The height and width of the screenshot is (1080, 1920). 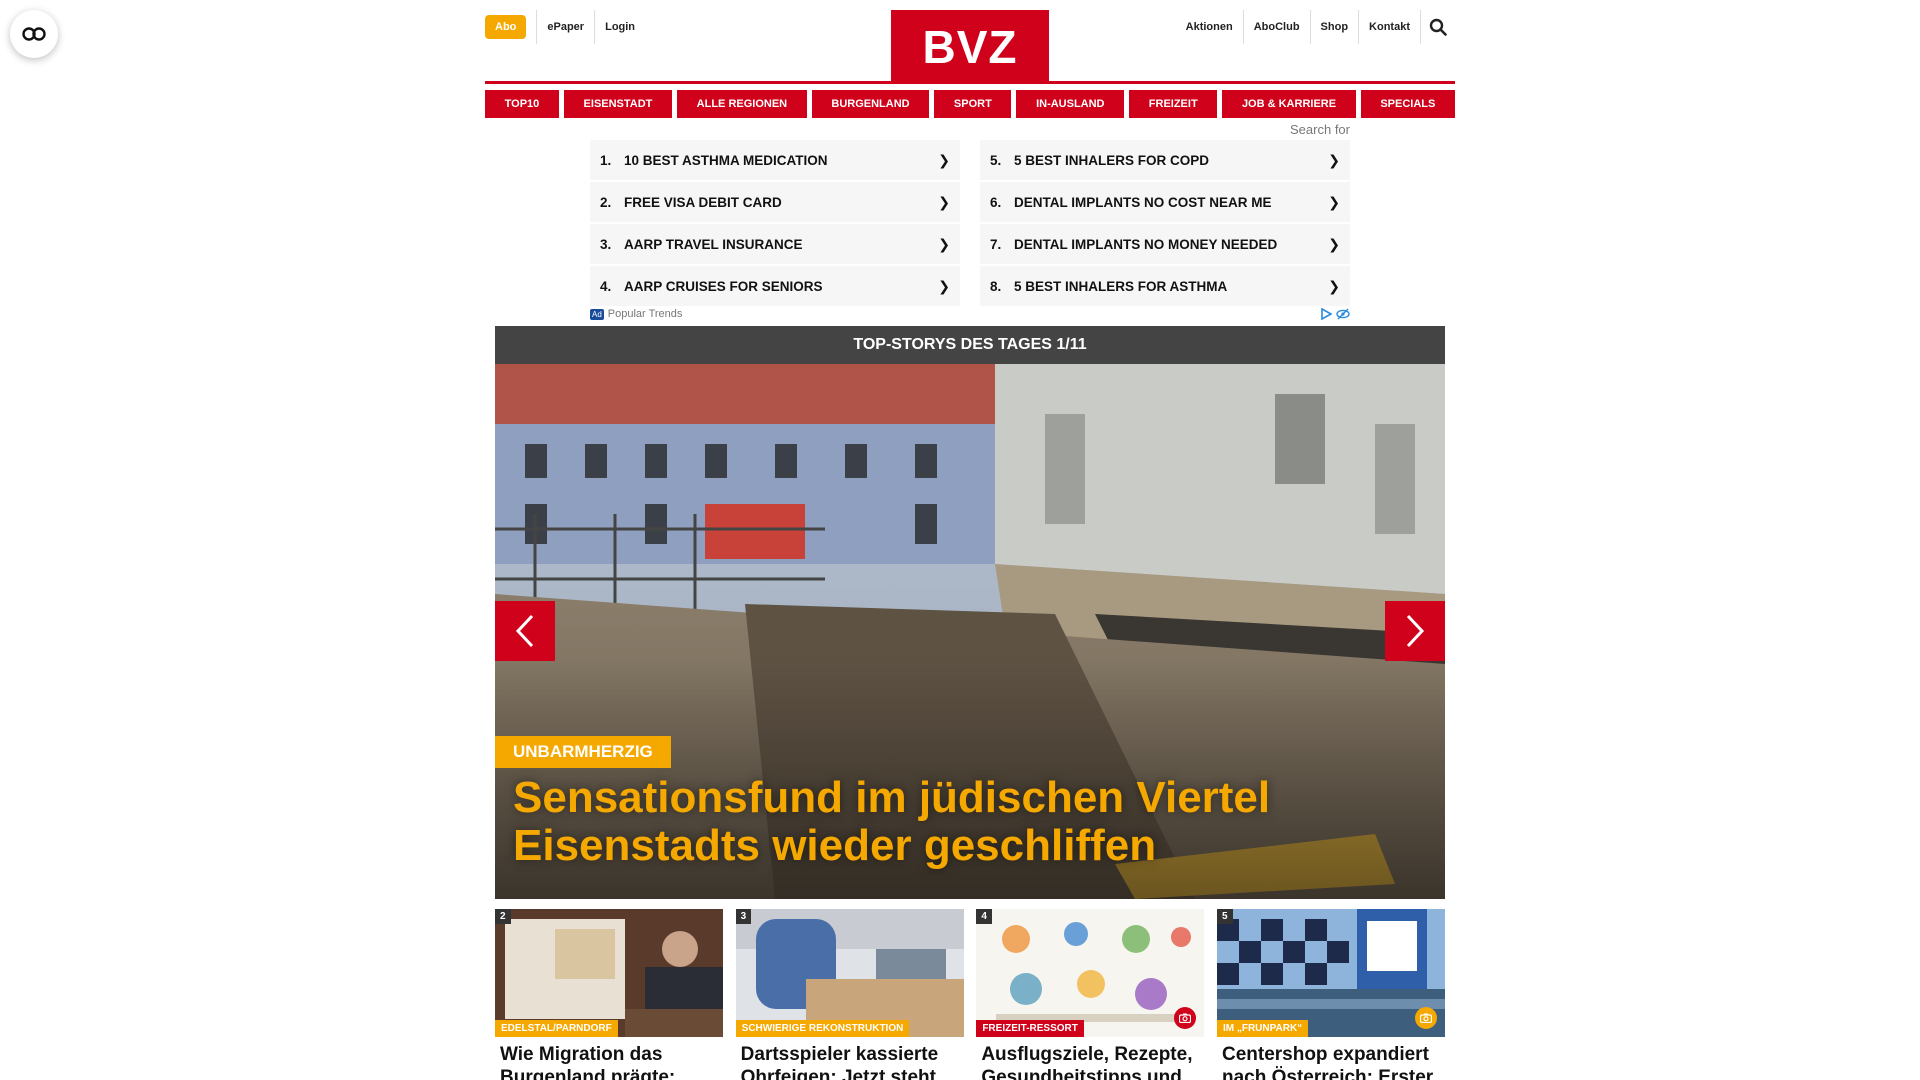 I want to click on ad-link: 7. Dental Implants No Money Needed ❯, so click(x=1165, y=244).